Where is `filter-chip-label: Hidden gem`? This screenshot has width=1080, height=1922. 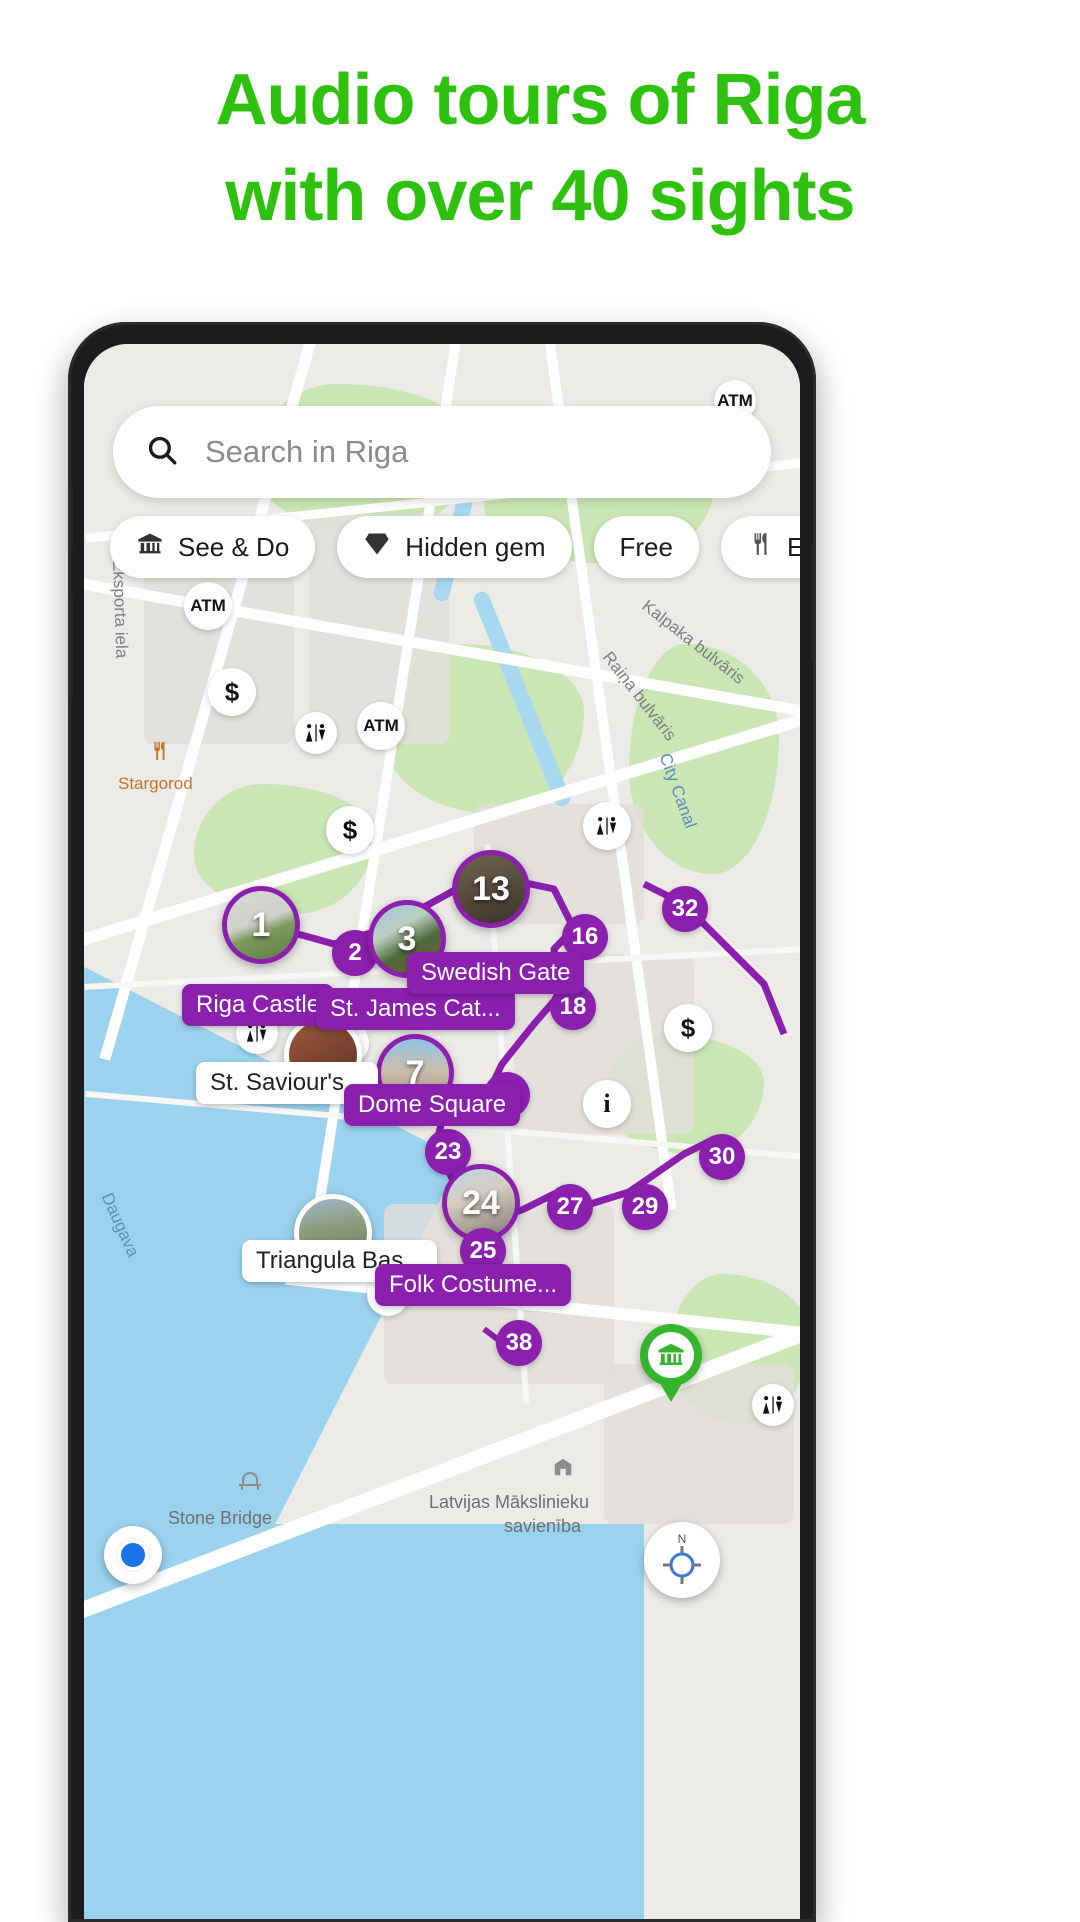 filter-chip-label: Hidden gem is located at coordinates (475, 546).